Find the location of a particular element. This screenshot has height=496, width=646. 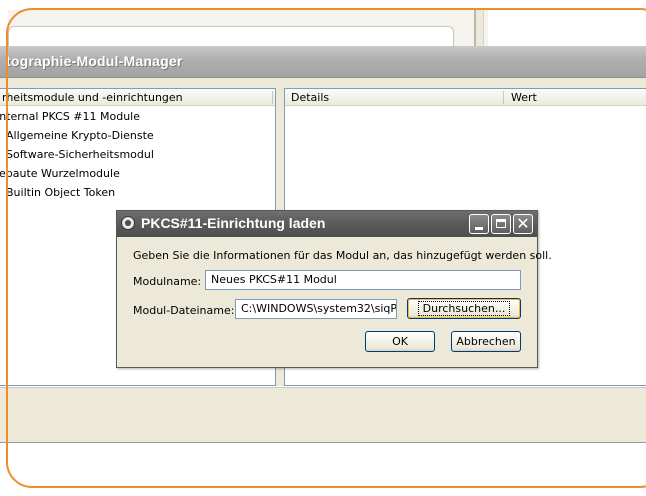

background-splitter is located at coordinates (479, 30).